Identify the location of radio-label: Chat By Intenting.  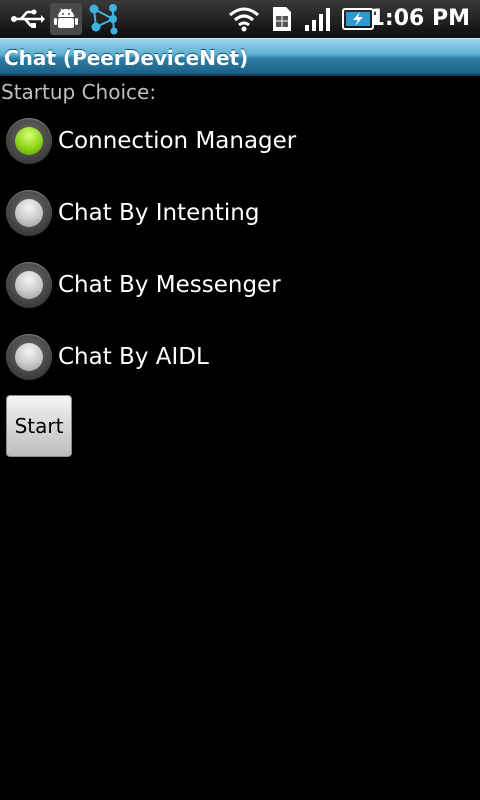
(158, 213).